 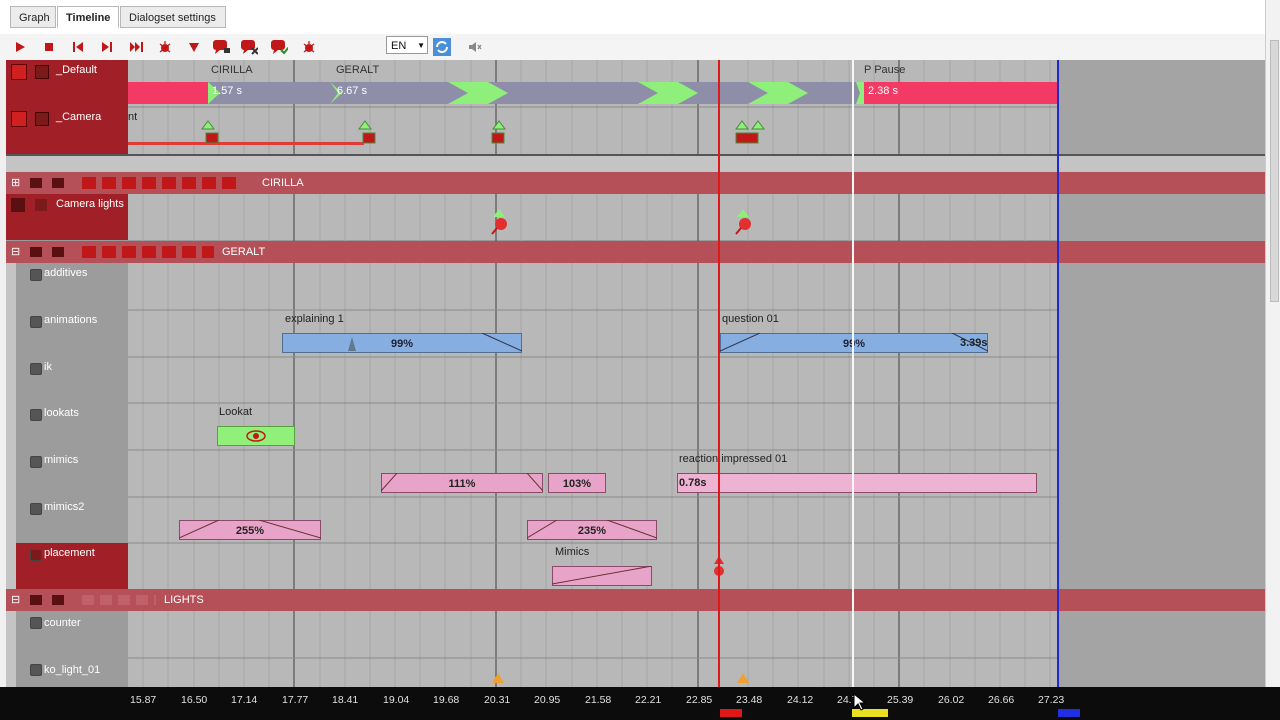 What do you see at coordinates (640, 17) in the screenshot?
I see `tab-bar: Graph Timeline Dialogset settings` at bounding box center [640, 17].